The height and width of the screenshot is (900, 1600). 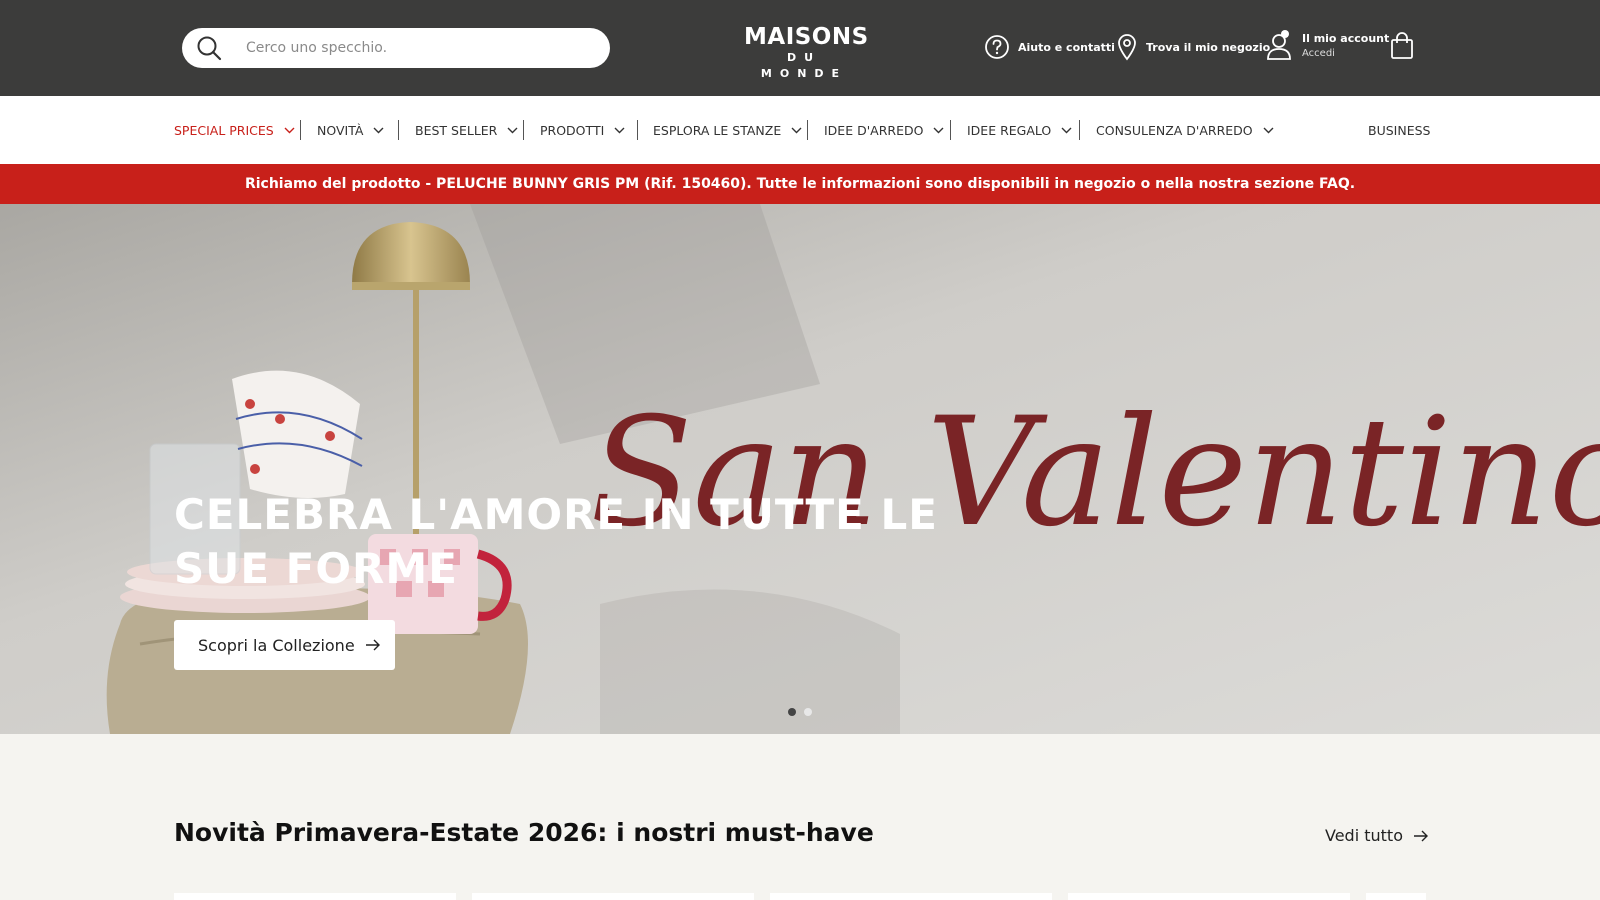 What do you see at coordinates (804, 65) in the screenshot?
I see `logo-line2: DU MONDE` at bounding box center [804, 65].